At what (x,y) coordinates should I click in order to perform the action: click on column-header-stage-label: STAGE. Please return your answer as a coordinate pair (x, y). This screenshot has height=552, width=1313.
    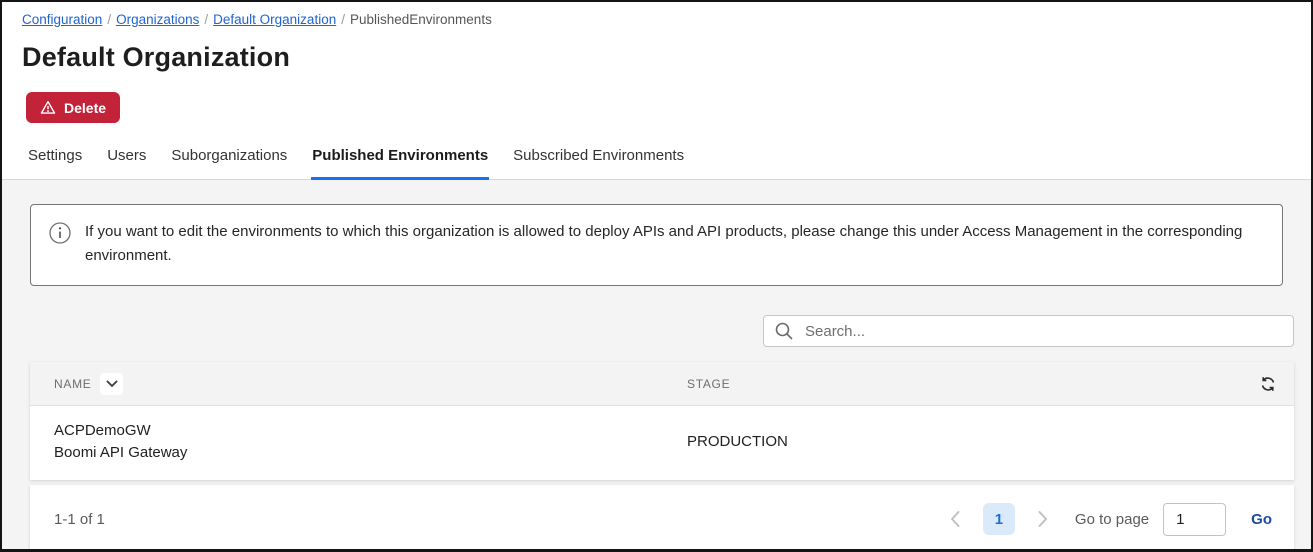
    Looking at the image, I should click on (709, 383).